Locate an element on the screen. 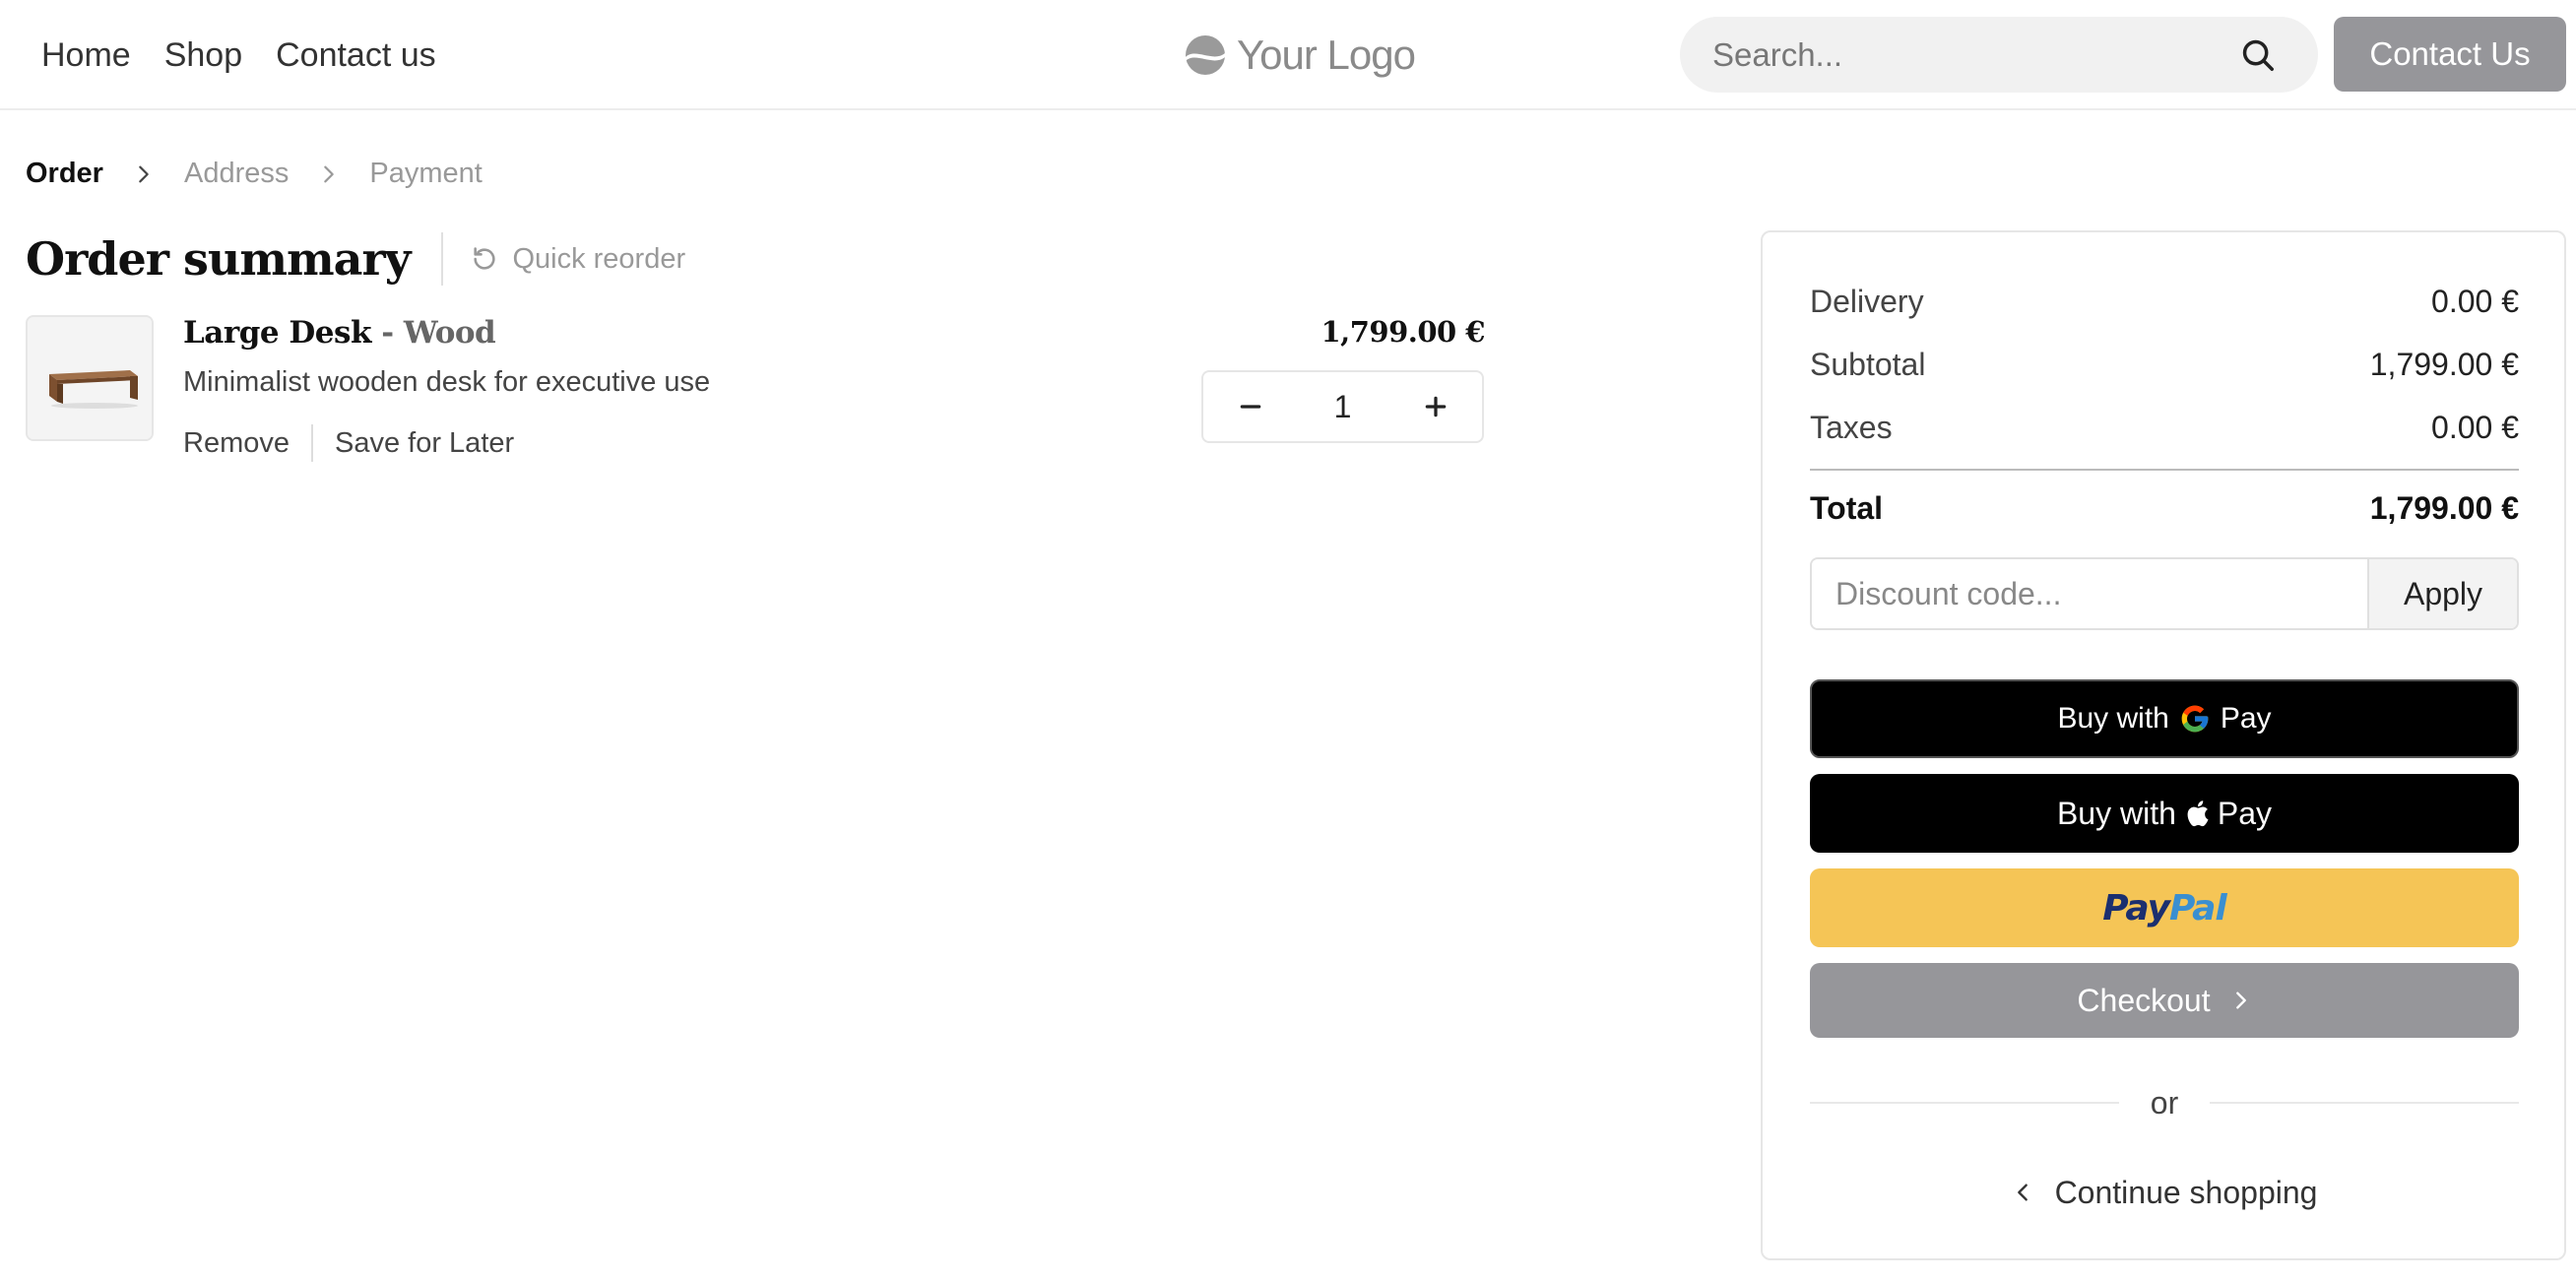  apay-brand: Pay is located at coordinates (2245, 813).